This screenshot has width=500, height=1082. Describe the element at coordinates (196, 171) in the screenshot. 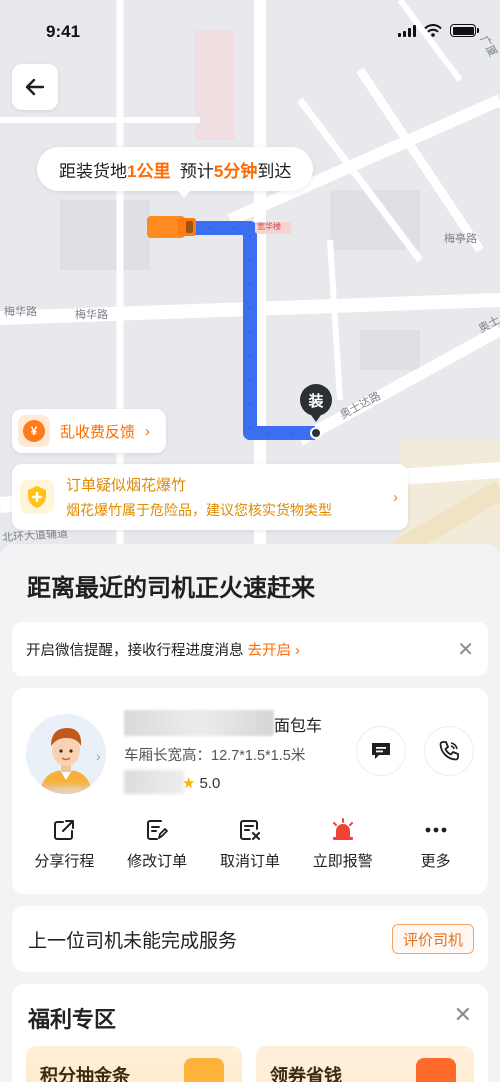

I see `eta-mid: 预计` at that location.